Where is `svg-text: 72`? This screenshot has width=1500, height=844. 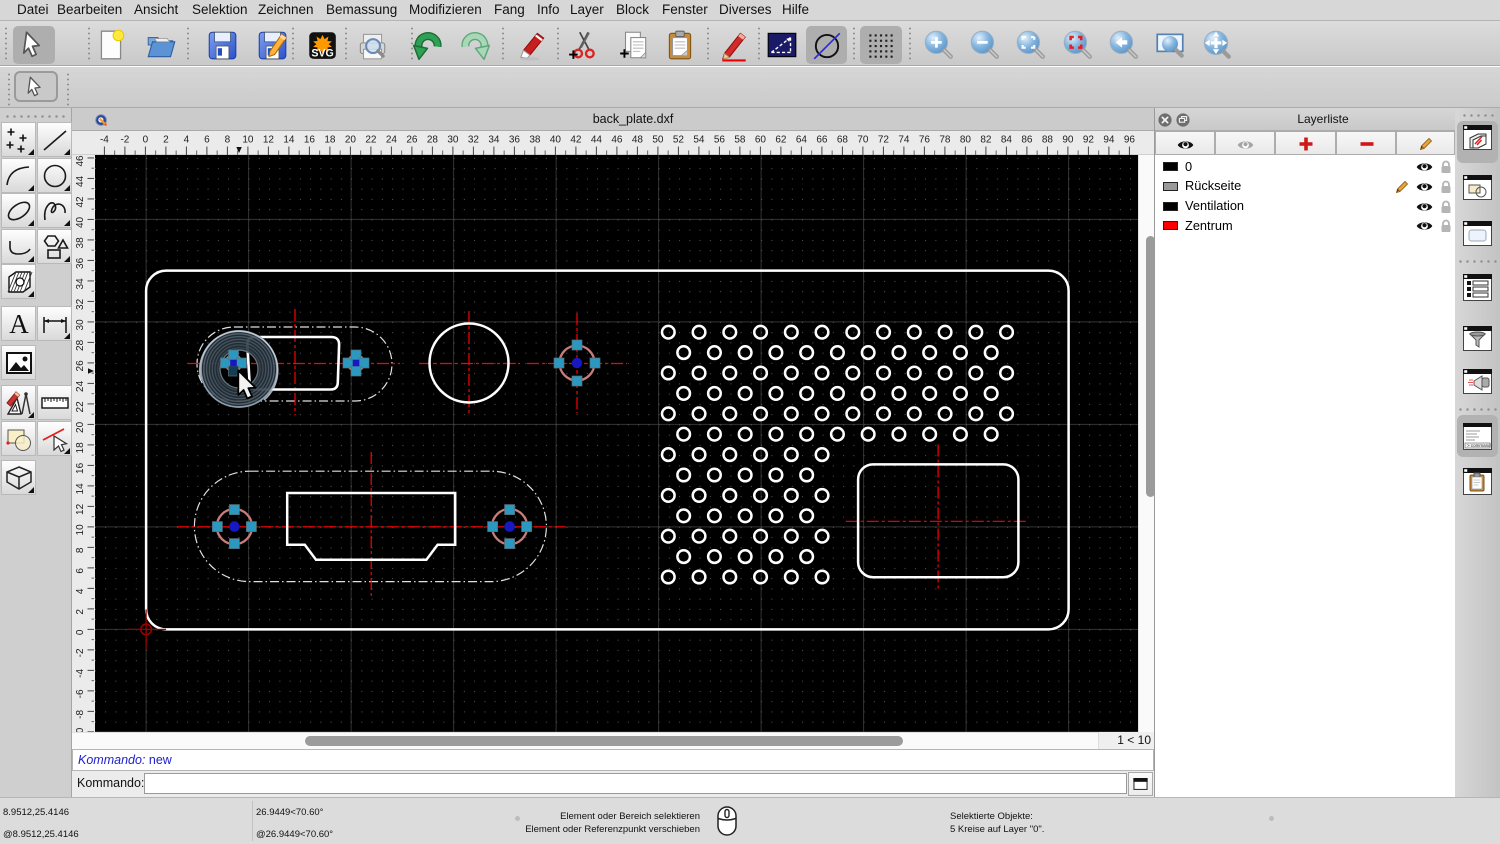 svg-text: 72 is located at coordinates (884, 140).